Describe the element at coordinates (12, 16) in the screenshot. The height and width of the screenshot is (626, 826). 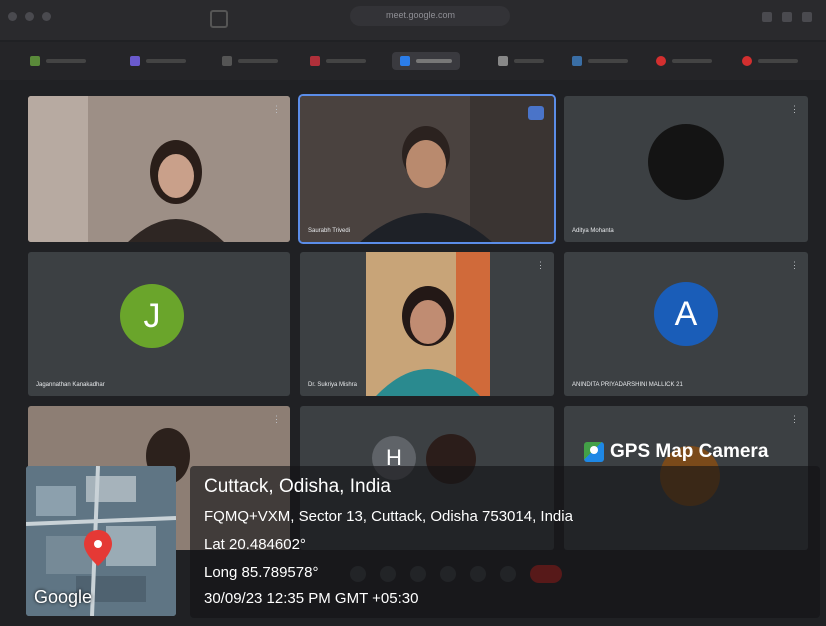
I see `close-window-icon` at that location.